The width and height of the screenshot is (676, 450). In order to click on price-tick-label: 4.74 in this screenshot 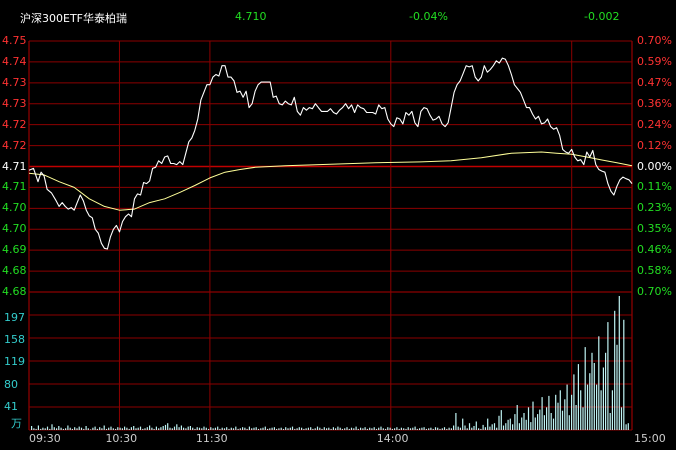, I will do `click(14, 61)`.